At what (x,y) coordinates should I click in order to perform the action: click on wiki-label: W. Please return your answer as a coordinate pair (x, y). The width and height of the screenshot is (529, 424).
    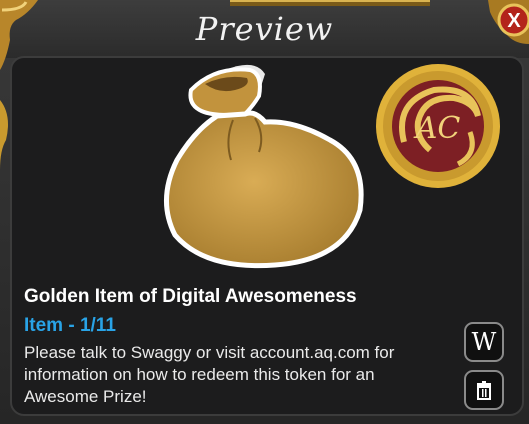
    Looking at the image, I should click on (484, 342).